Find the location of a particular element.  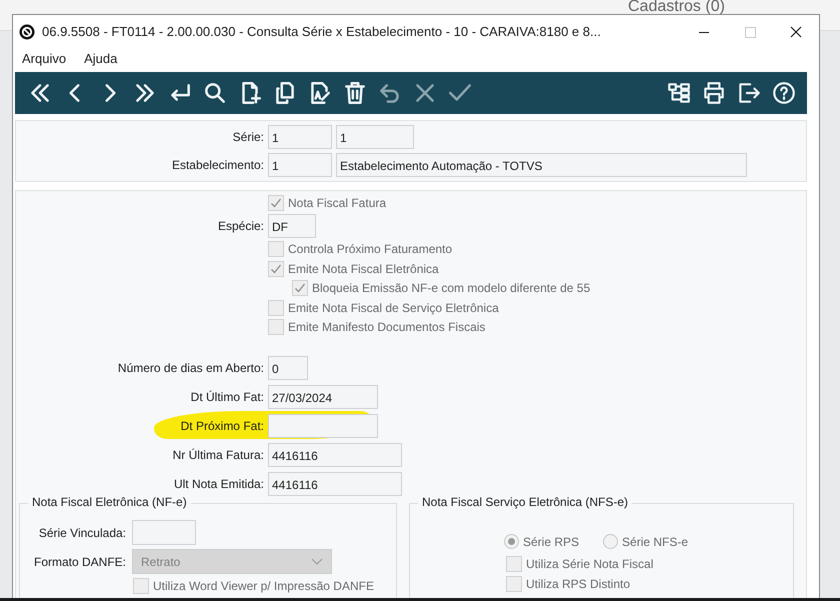

trash-icon is located at coordinates (355, 93).